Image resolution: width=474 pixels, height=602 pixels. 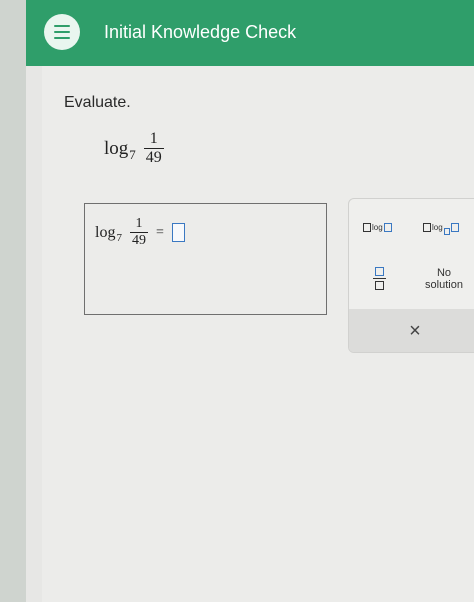 I want to click on answer-denominator: 49, so click(x=138, y=240).